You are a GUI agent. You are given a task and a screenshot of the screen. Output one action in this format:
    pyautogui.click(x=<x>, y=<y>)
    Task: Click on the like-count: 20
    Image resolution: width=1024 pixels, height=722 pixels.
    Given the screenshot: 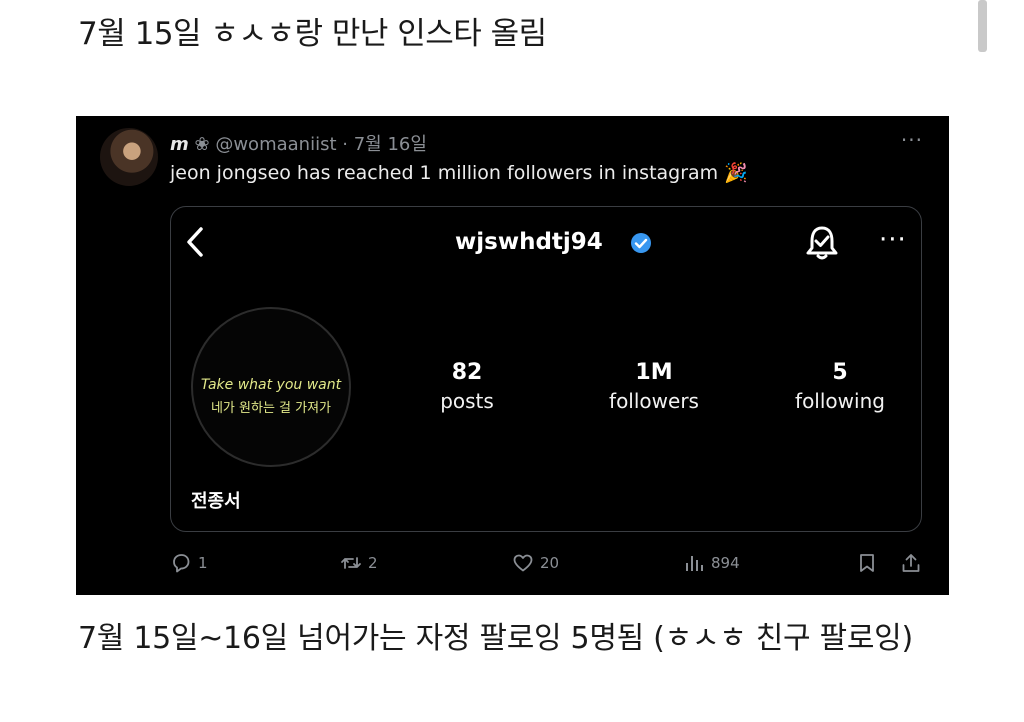 What is the action you would take?
    pyautogui.click(x=550, y=563)
    